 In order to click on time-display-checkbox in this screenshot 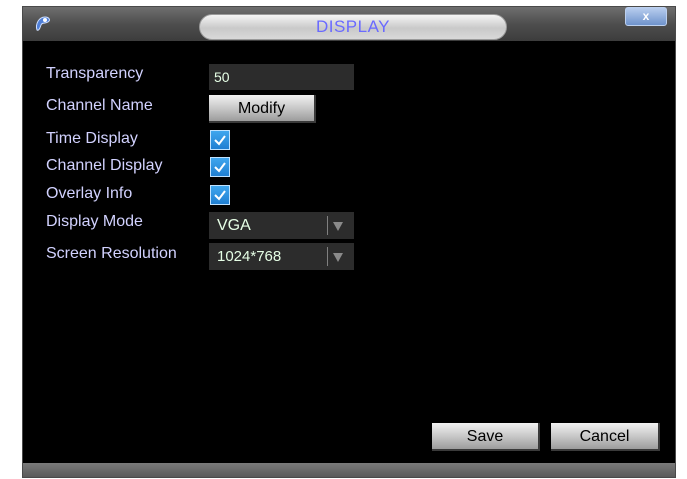, I will do `click(220, 140)`.